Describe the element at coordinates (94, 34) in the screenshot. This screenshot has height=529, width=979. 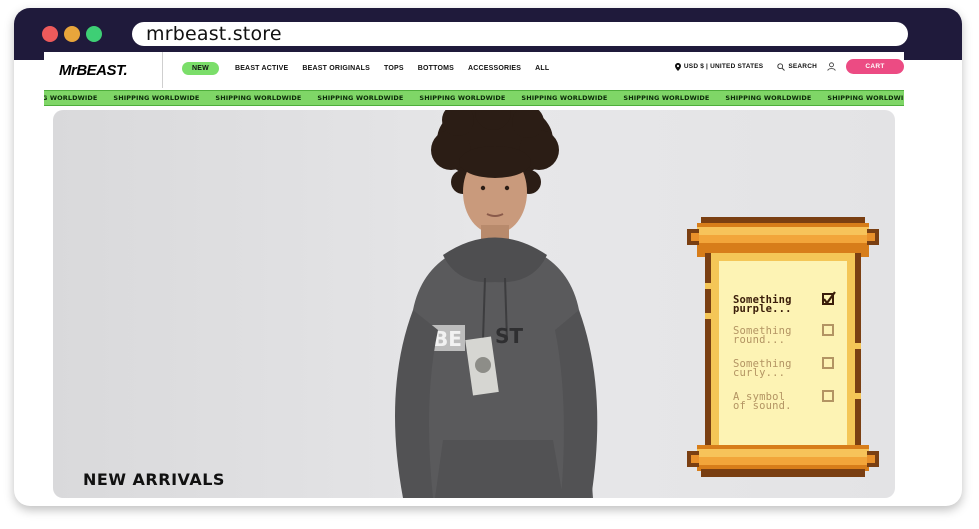
I see `maximize-window-dot` at that location.